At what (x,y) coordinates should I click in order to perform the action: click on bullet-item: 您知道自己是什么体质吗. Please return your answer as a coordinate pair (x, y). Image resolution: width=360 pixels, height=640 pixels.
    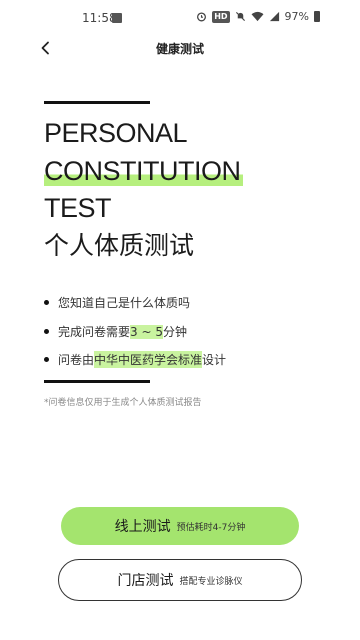
    Looking at the image, I should click on (117, 302).